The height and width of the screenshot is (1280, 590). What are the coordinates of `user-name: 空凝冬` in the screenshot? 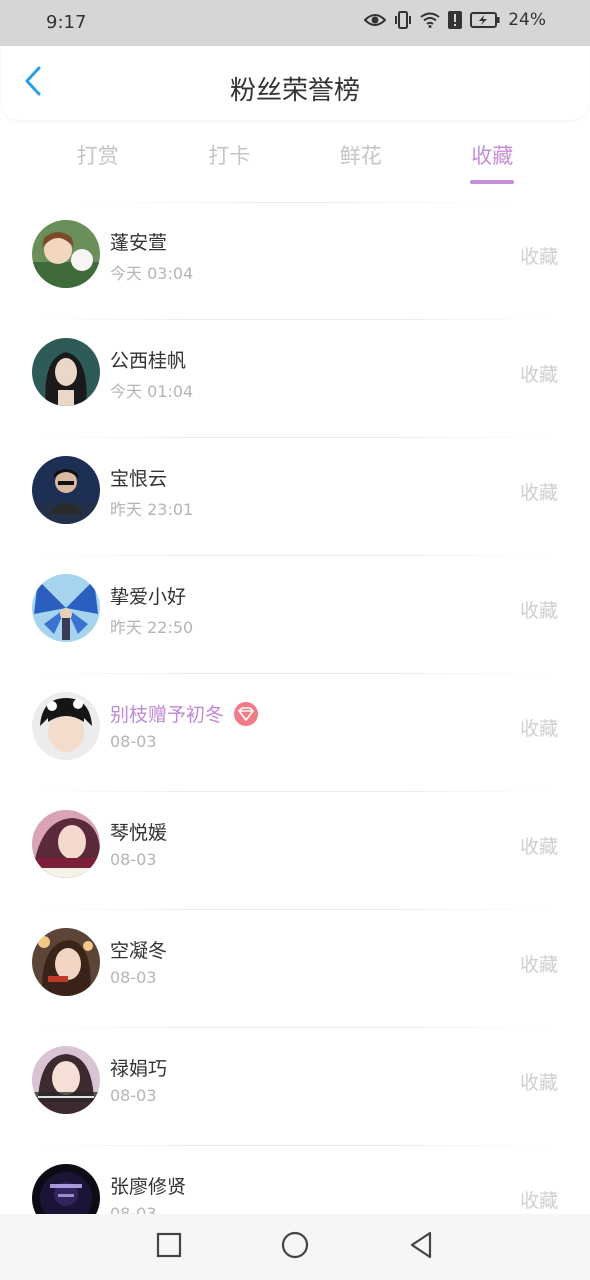 It's located at (139, 951).